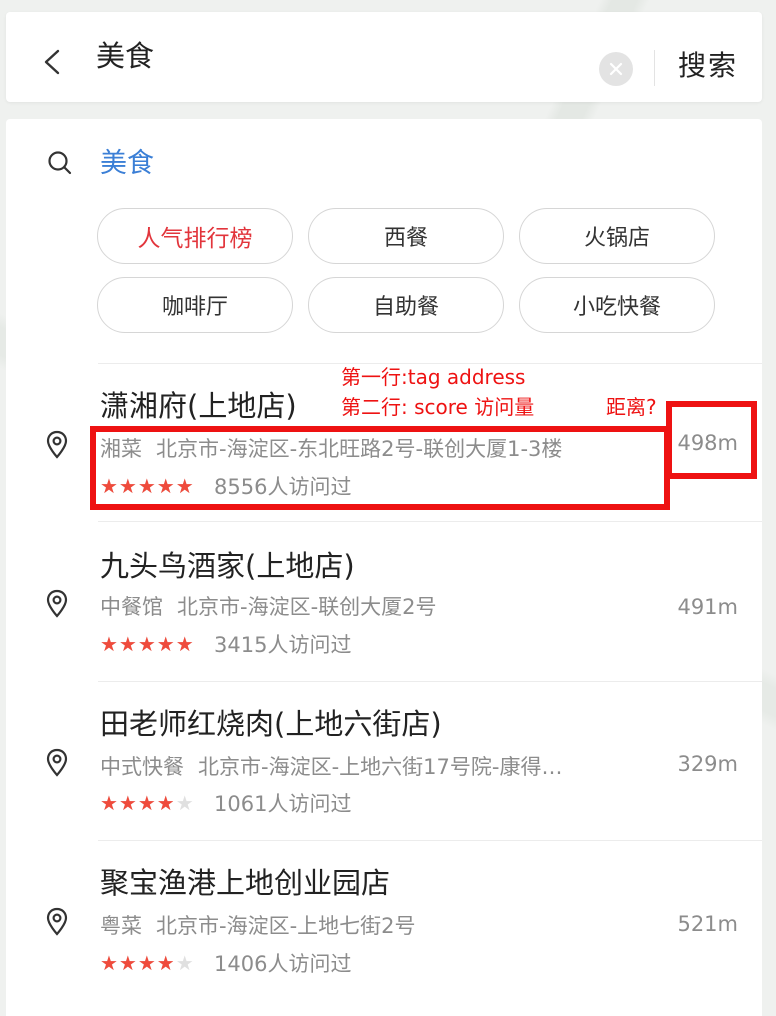  I want to click on result-name: 九头鸟酒家(上地店), so click(227, 566).